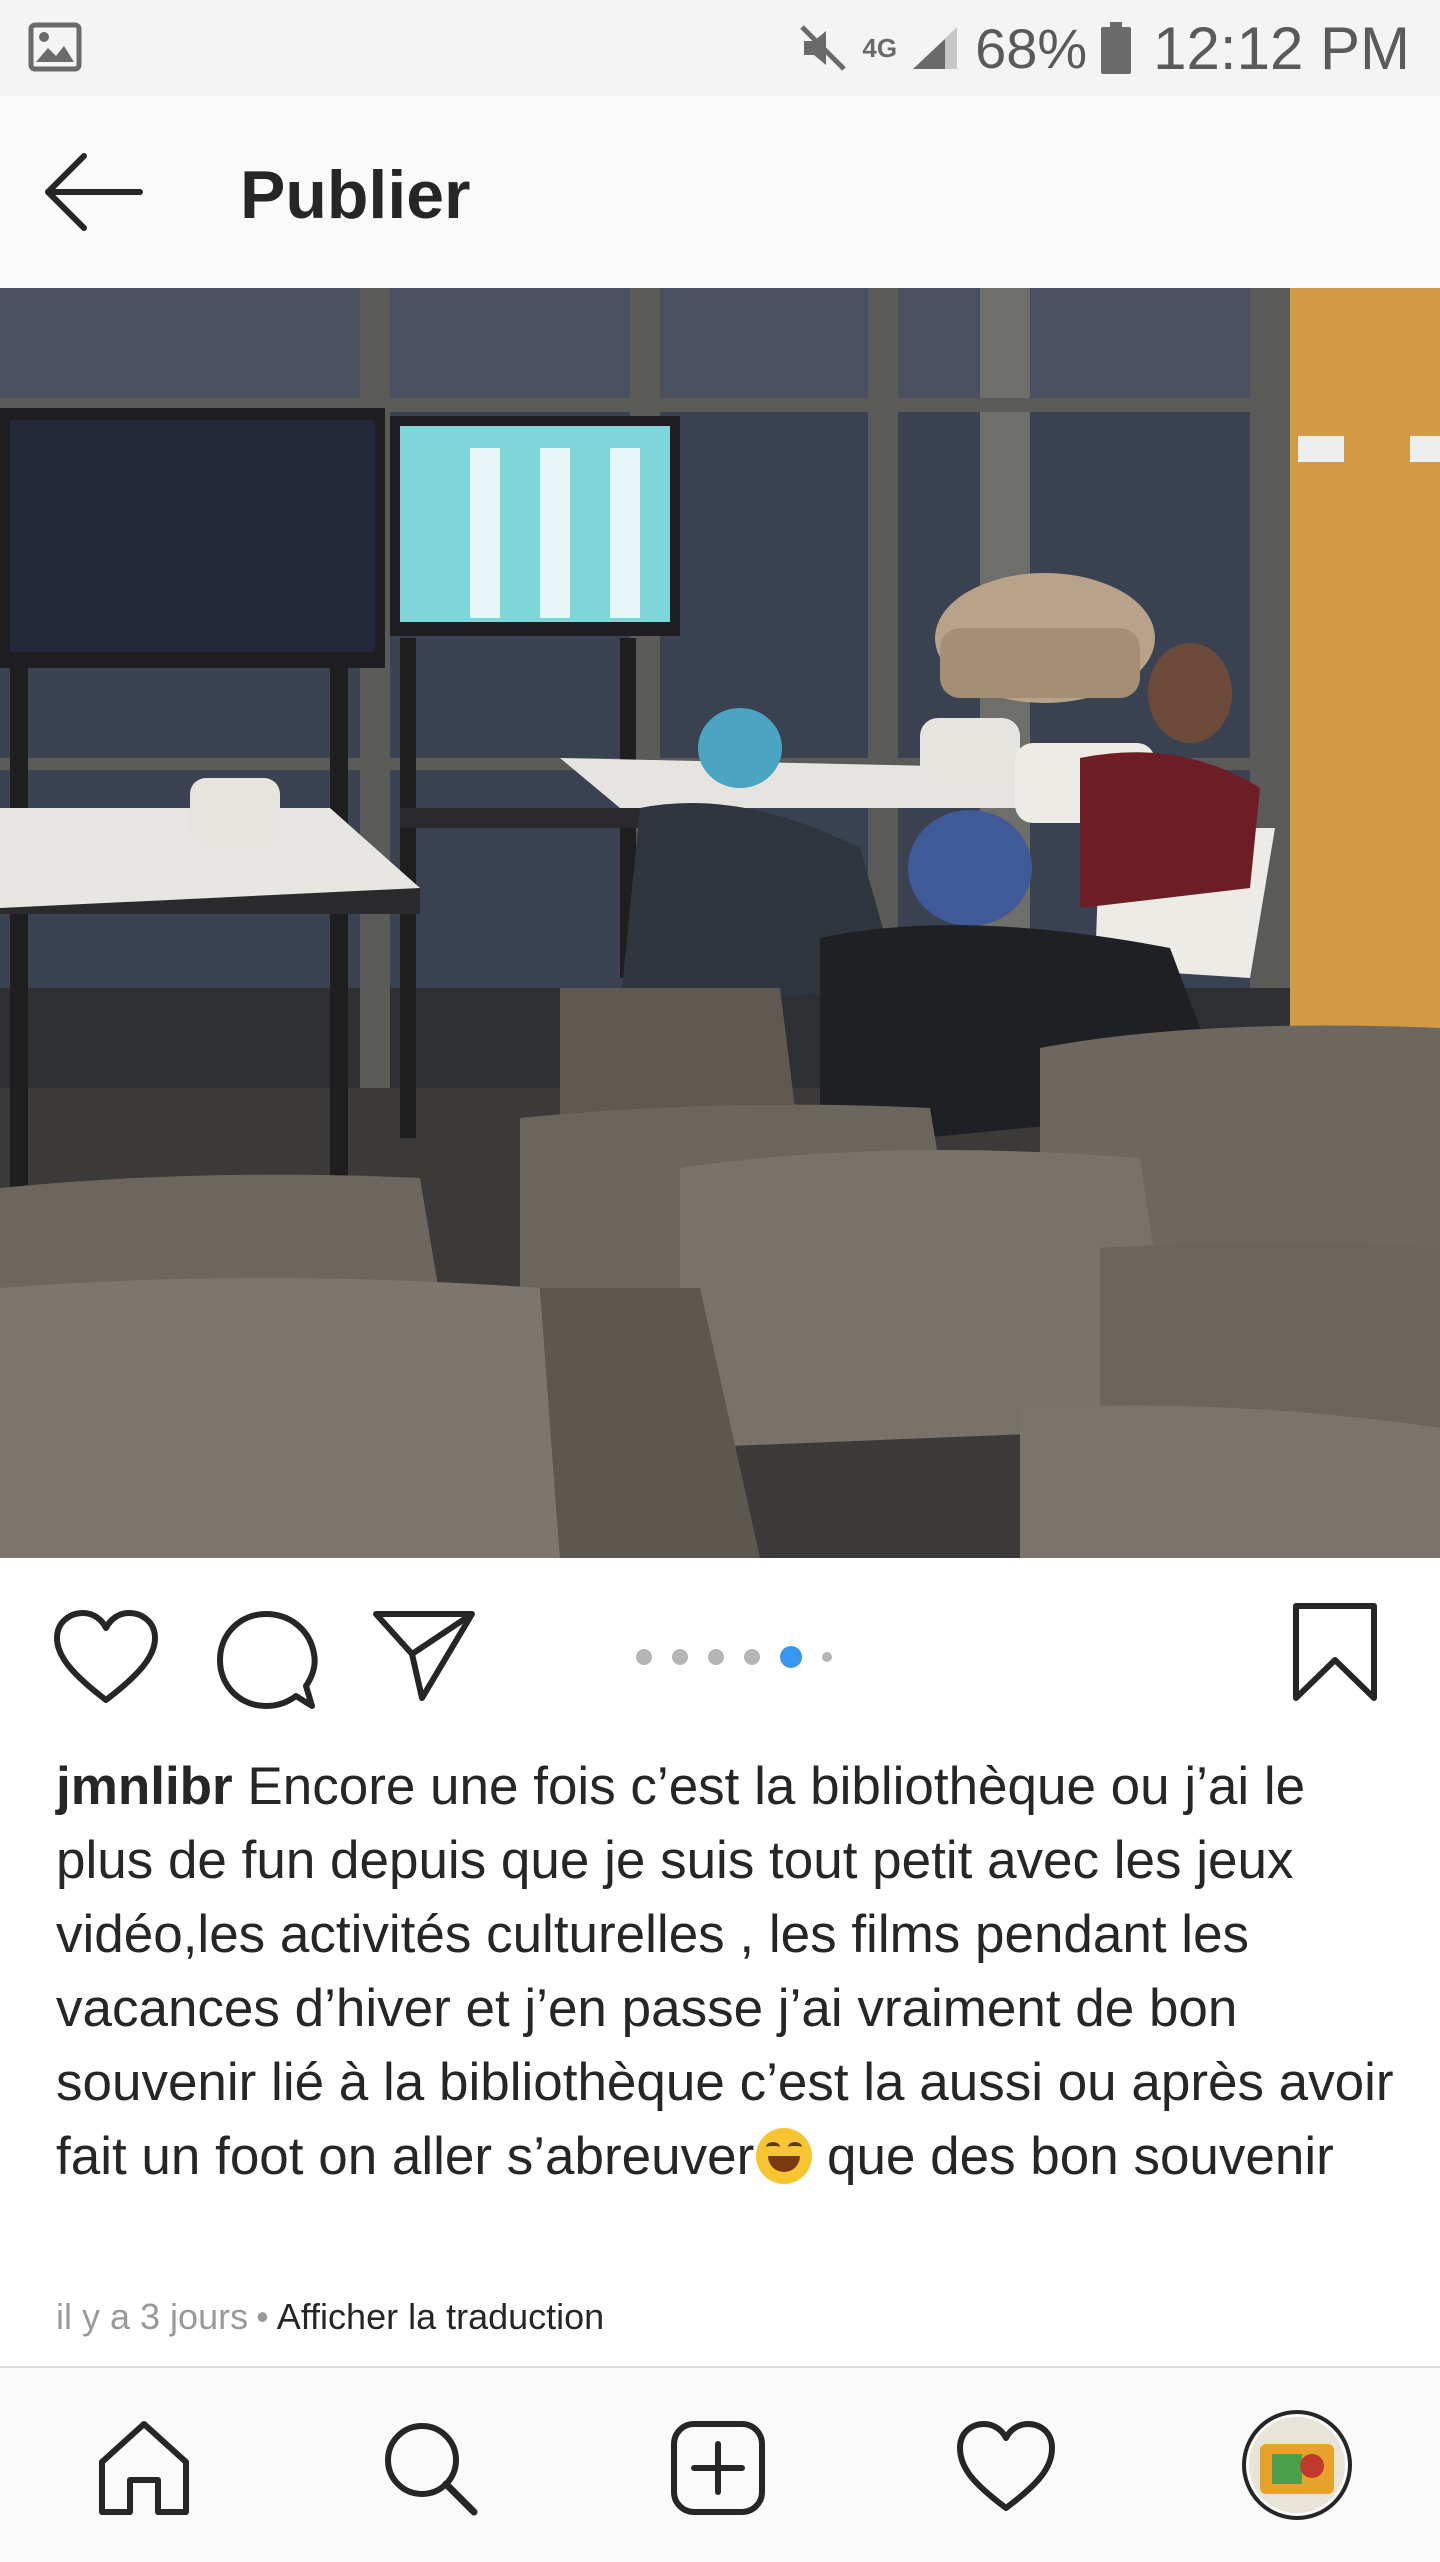  I want to click on signal-icon, so click(935, 48).